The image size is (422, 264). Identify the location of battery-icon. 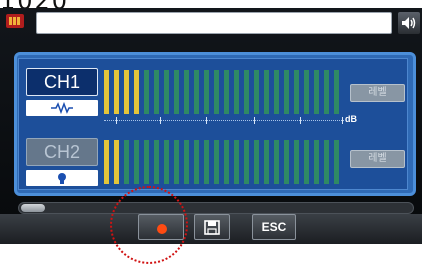
(15, 21).